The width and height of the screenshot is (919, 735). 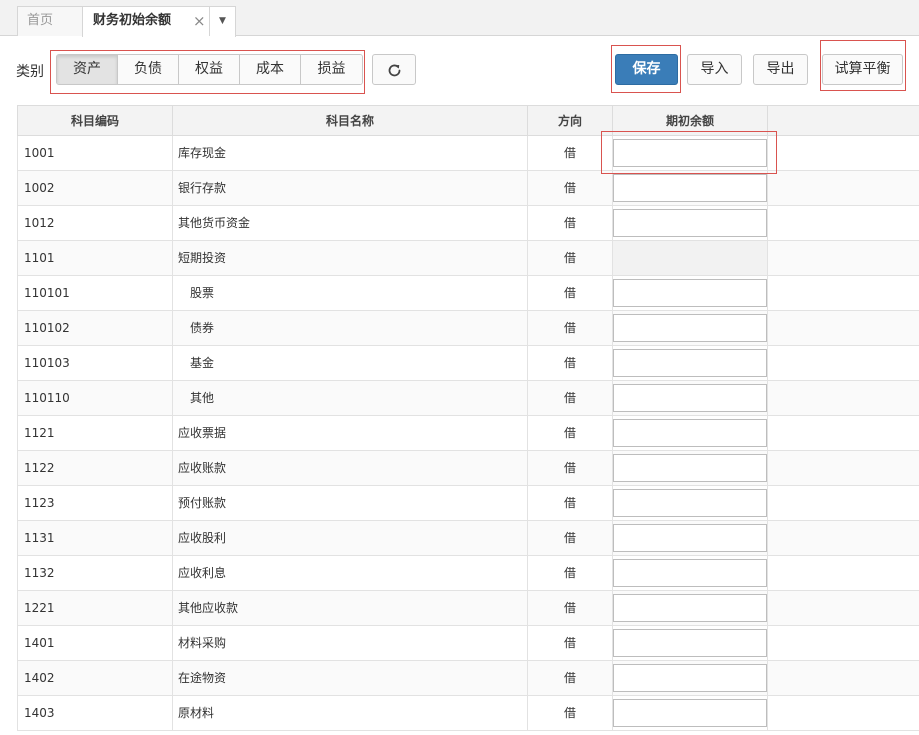 I want to click on account-code-cell: 1122, so click(x=95, y=468).